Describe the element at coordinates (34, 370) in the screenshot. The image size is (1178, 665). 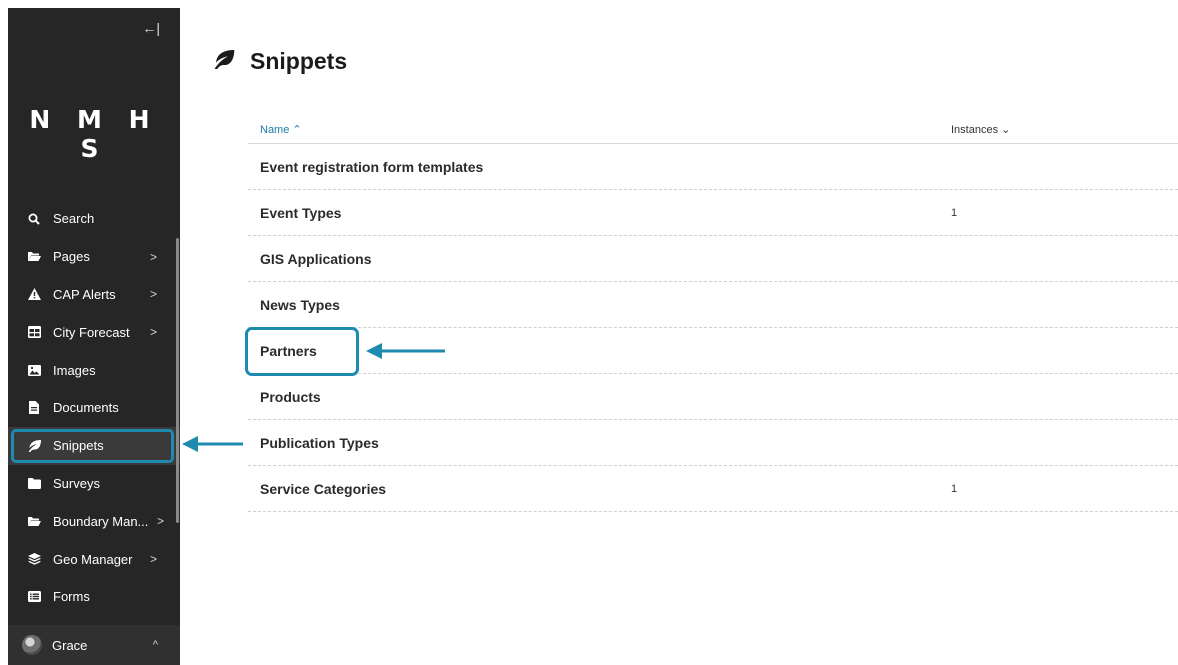
I see `image-icon` at that location.